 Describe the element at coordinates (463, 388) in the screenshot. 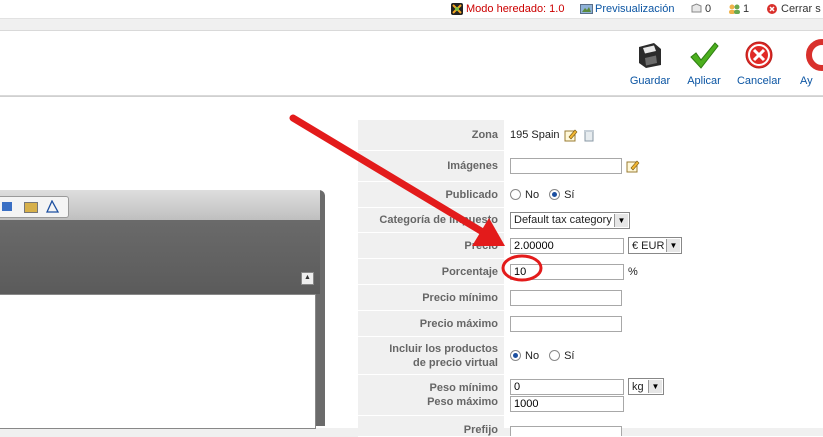

I see `peso-minimo-label: Peso mínimo` at that location.